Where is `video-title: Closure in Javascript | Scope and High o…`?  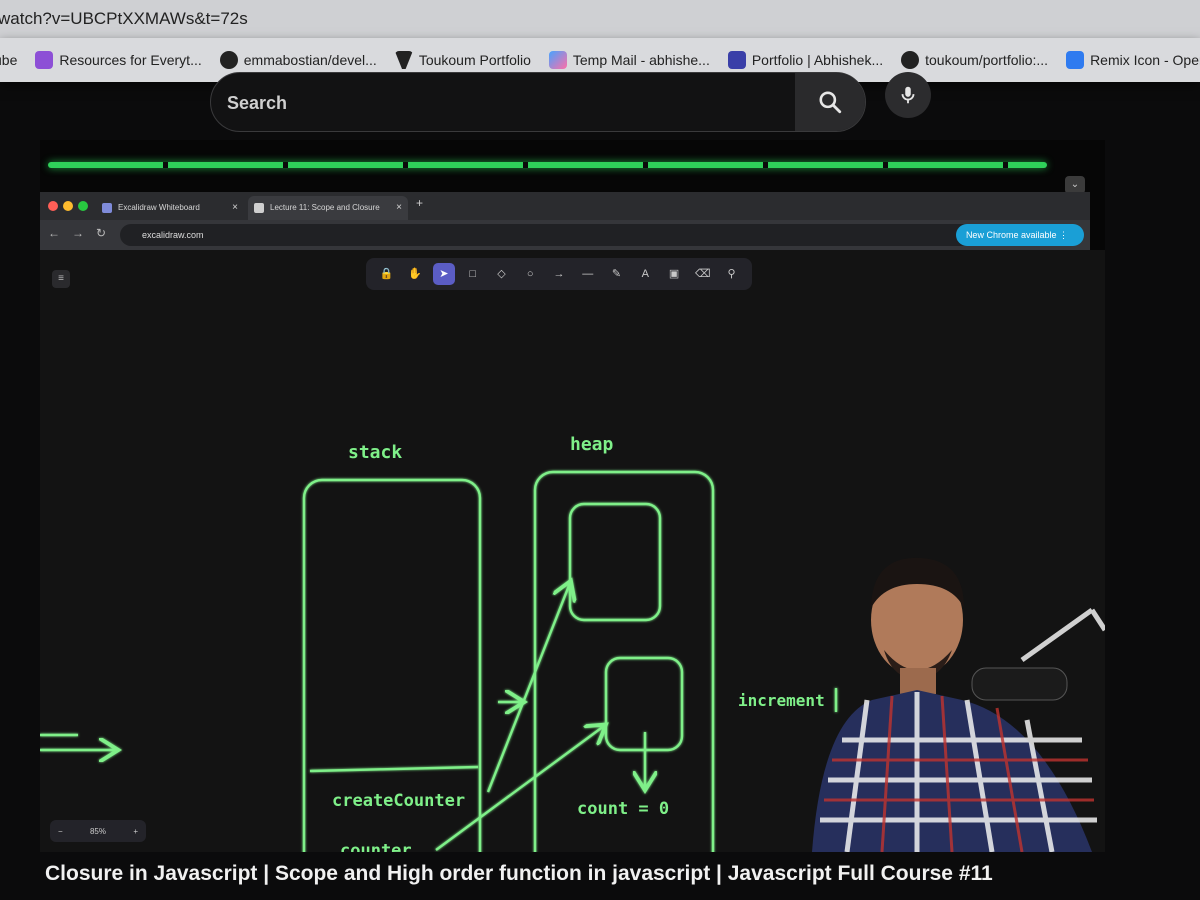 video-title: Closure in Javascript | Scope and High o… is located at coordinates (519, 873).